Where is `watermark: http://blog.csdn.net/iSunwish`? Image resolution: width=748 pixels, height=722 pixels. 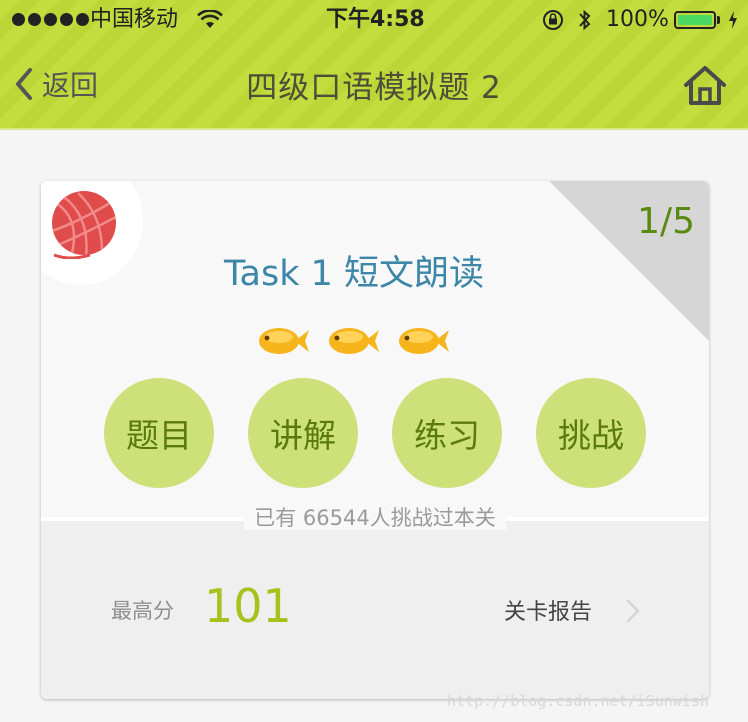 watermark: http://blog.csdn.net/iSunwish is located at coordinates (578, 701).